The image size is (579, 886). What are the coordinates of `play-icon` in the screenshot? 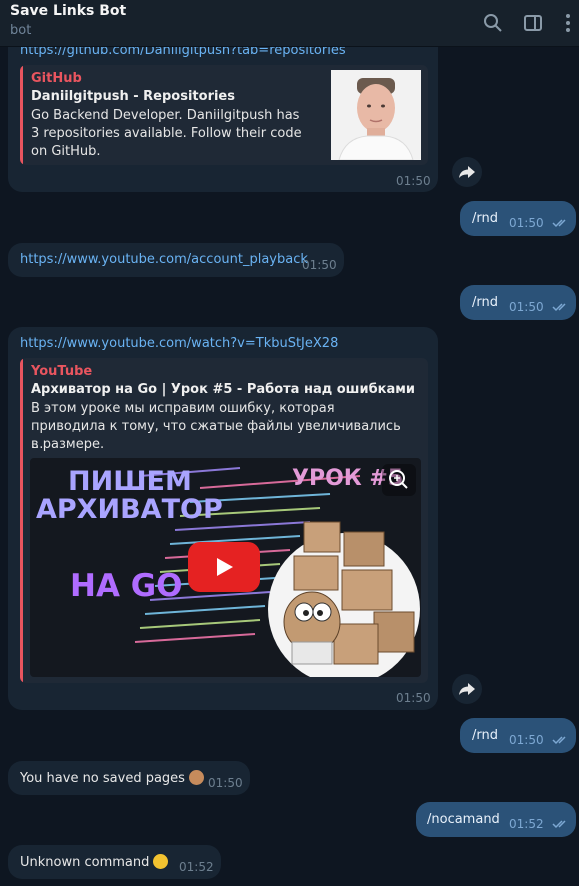 It's located at (225, 567).